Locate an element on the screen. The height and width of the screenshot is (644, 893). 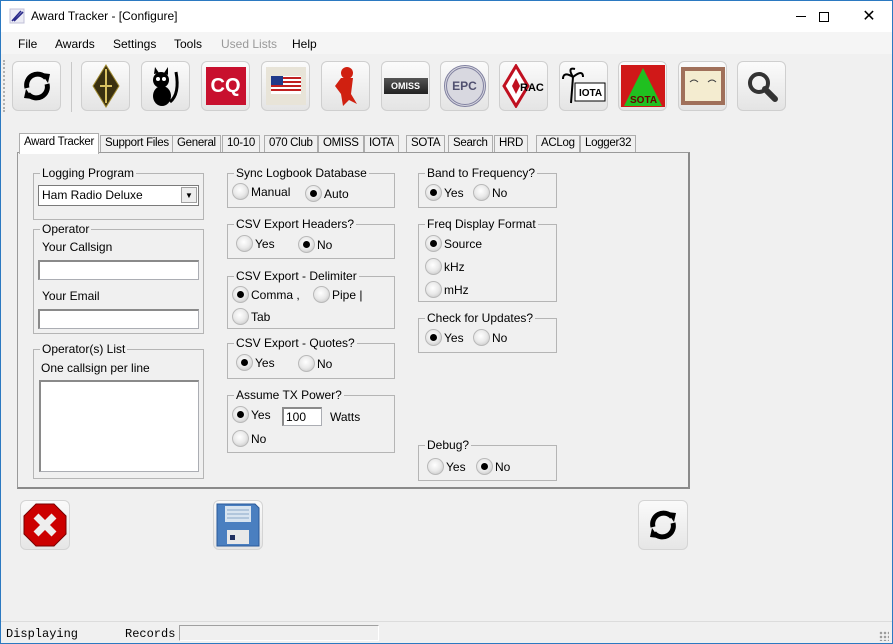
menu-settings: Settings is located at coordinates (134, 44).